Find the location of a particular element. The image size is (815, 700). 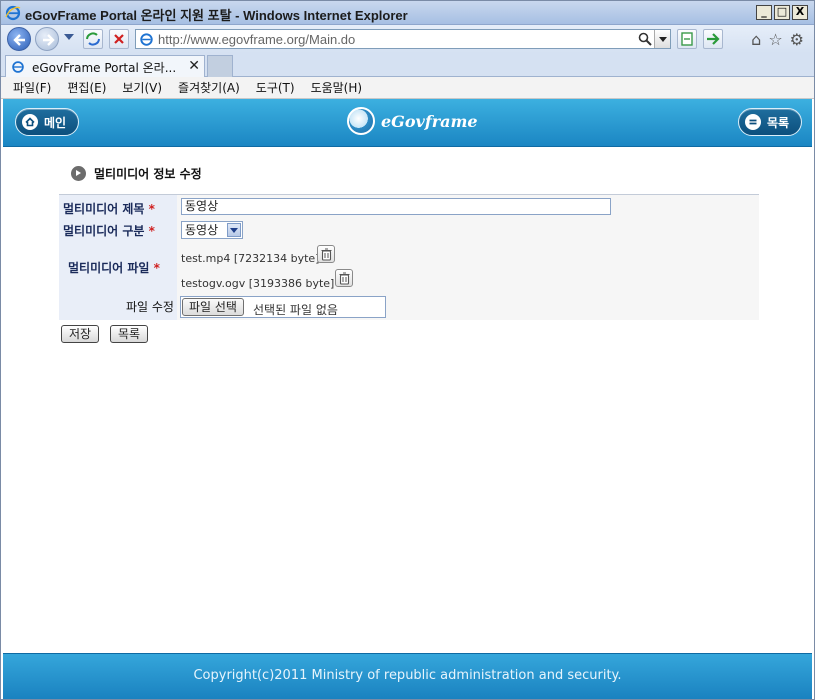

compatibility-button is located at coordinates (687, 39).